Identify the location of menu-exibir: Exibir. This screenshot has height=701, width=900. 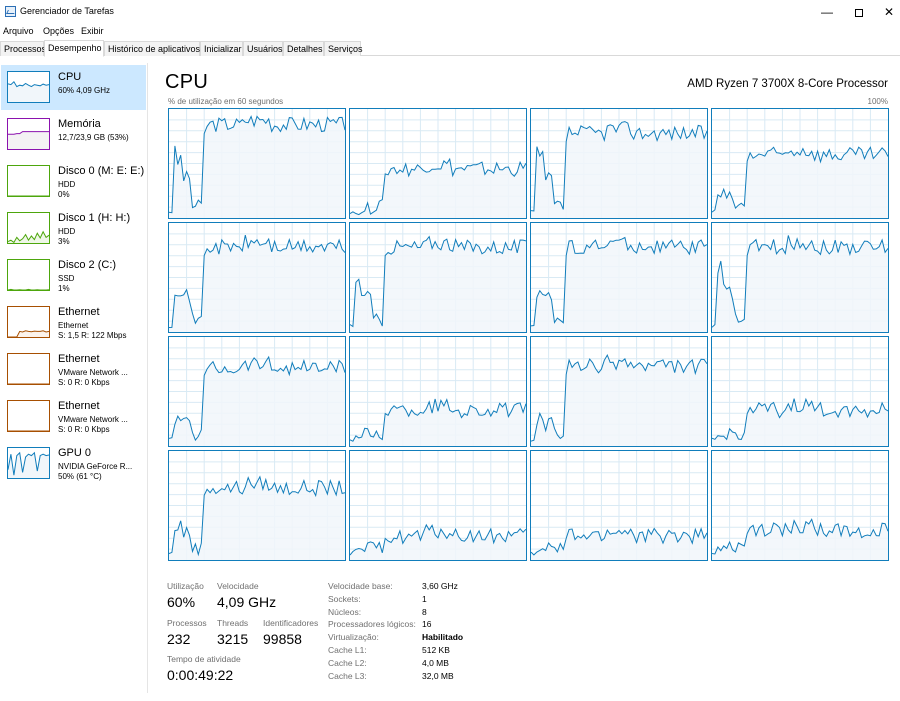
(92, 31).